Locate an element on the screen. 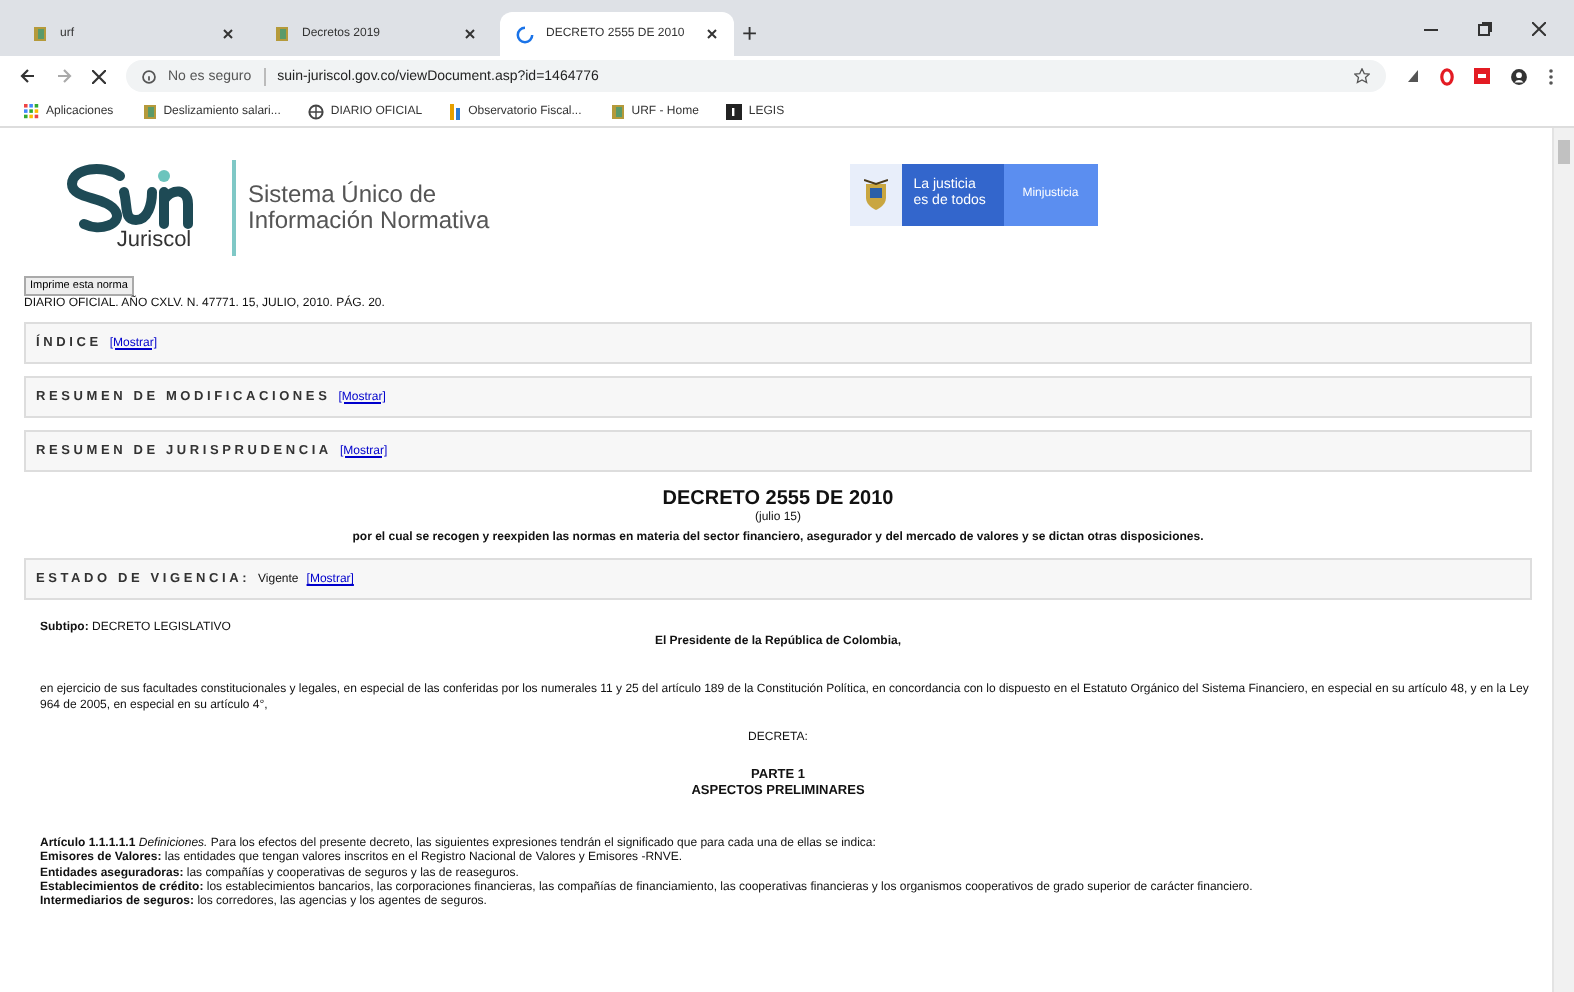  logo-wordmark: Juriscol is located at coordinates (154, 240).